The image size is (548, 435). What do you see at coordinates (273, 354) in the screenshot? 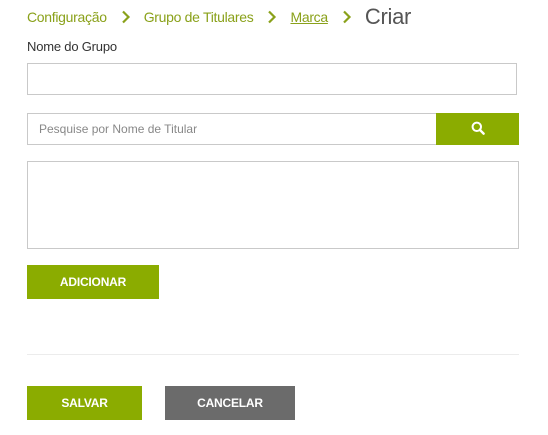
I see `divider` at bounding box center [273, 354].